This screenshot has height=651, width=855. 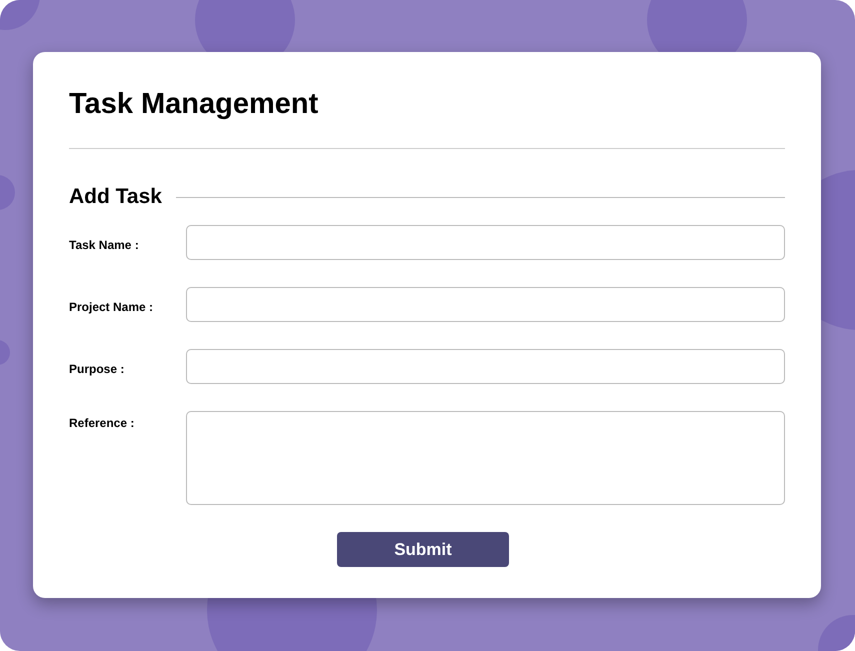 What do you see at coordinates (111, 307) in the screenshot?
I see `field-label: Project Name :` at bounding box center [111, 307].